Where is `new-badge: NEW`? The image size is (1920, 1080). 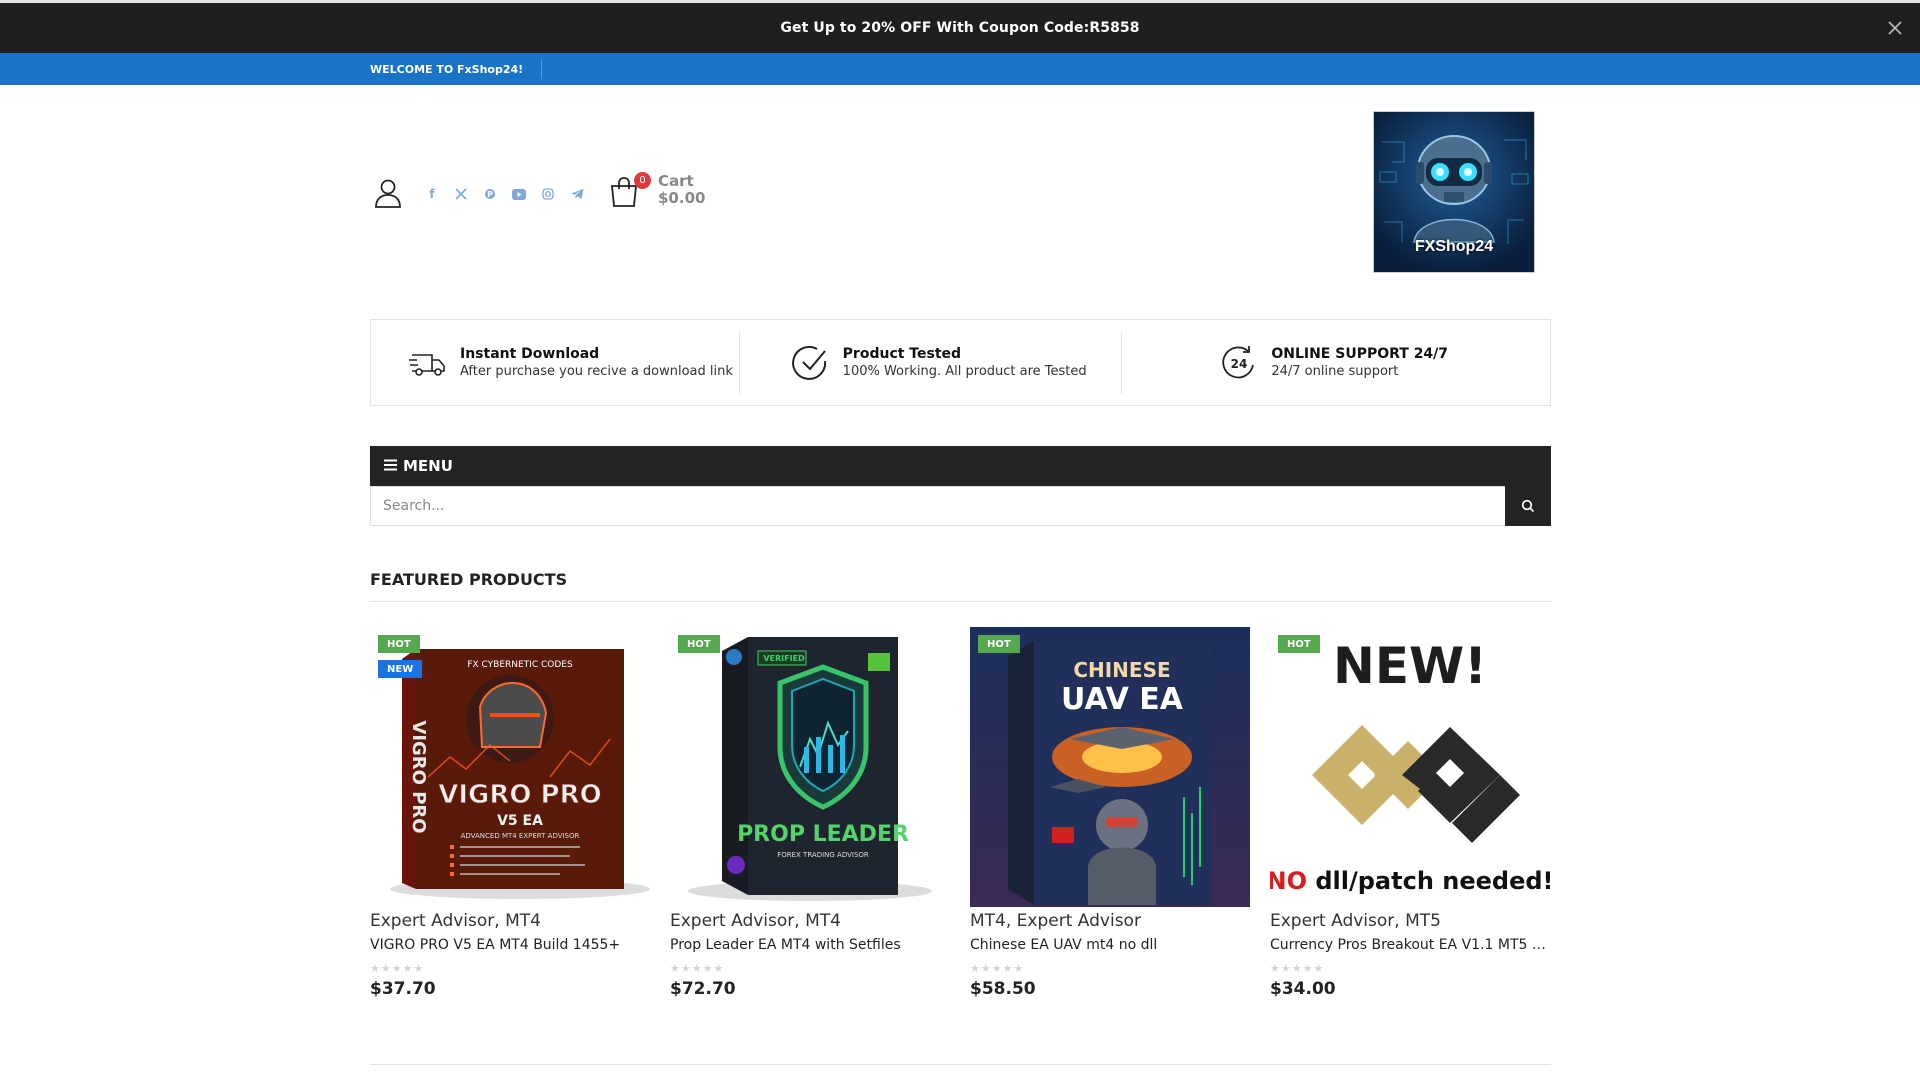
new-badge: NEW is located at coordinates (400, 669).